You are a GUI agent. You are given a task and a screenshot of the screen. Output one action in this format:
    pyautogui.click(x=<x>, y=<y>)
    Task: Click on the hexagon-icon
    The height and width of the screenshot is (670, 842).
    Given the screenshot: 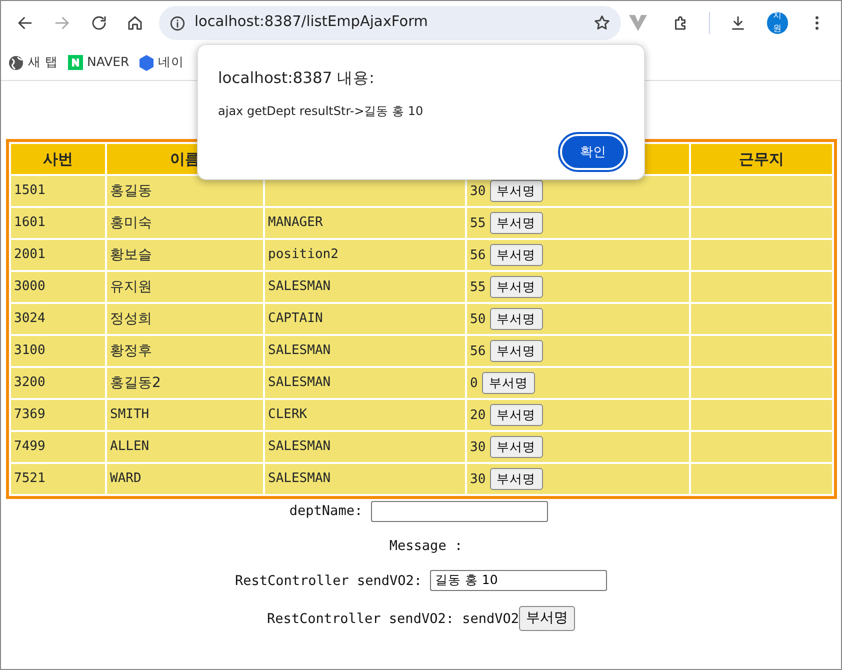 What is the action you would take?
    pyautogui.click(x=146, y=62)
    